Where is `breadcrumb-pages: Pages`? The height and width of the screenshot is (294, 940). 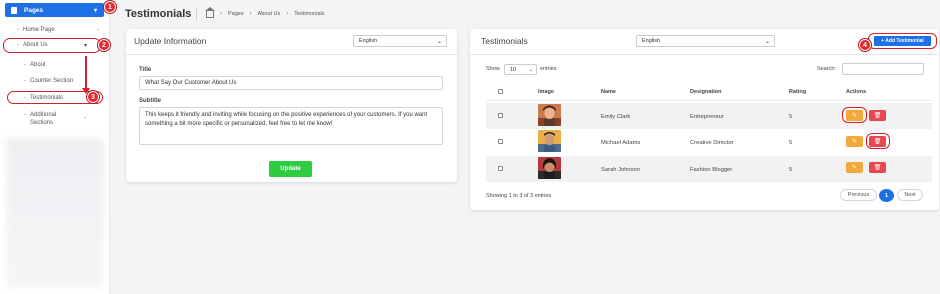 breadcrumb-pages: Pages is located at coordinates (236, 14).